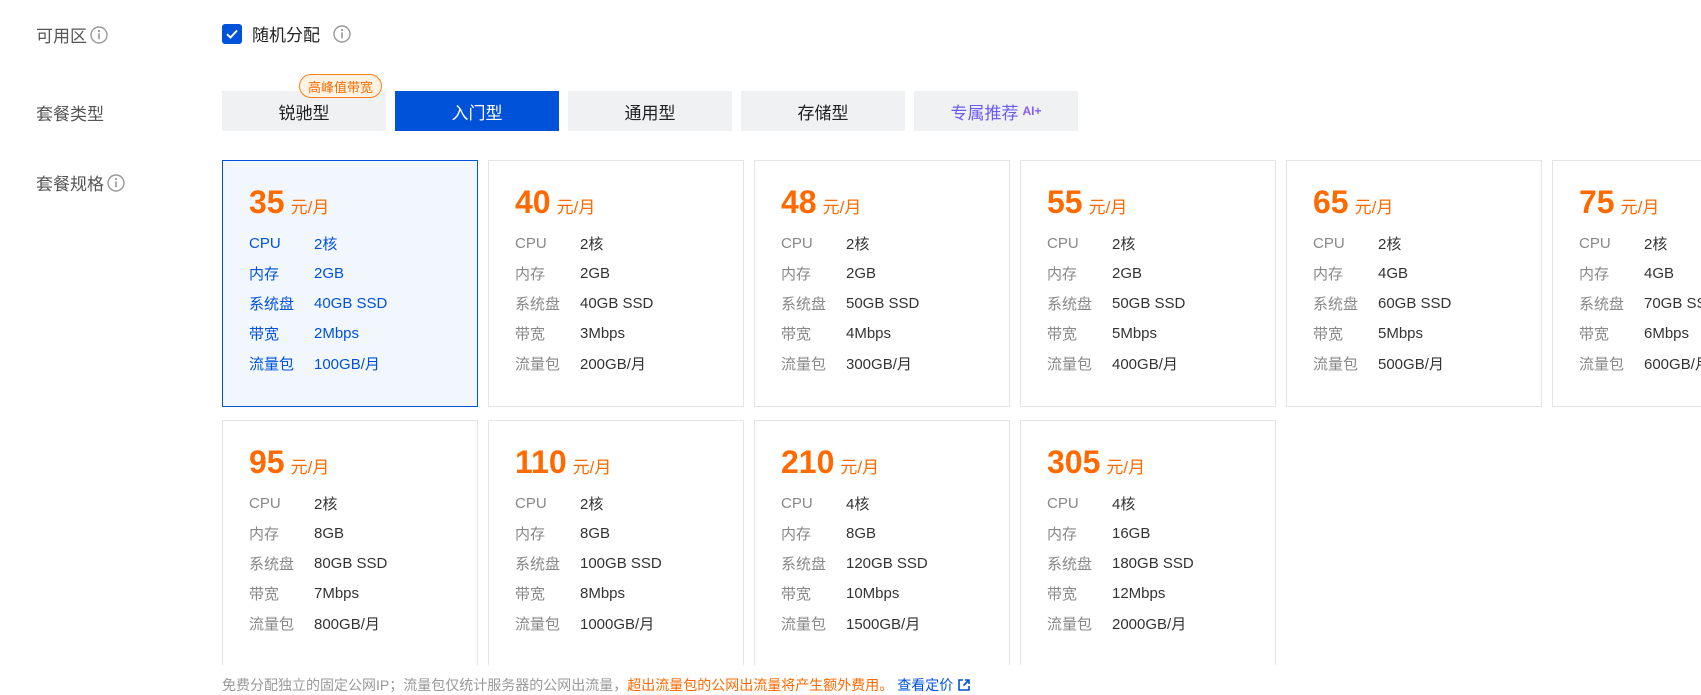  I want to click on spec-row-disk: 系统盘 100GB SSD, so click(629, 563).